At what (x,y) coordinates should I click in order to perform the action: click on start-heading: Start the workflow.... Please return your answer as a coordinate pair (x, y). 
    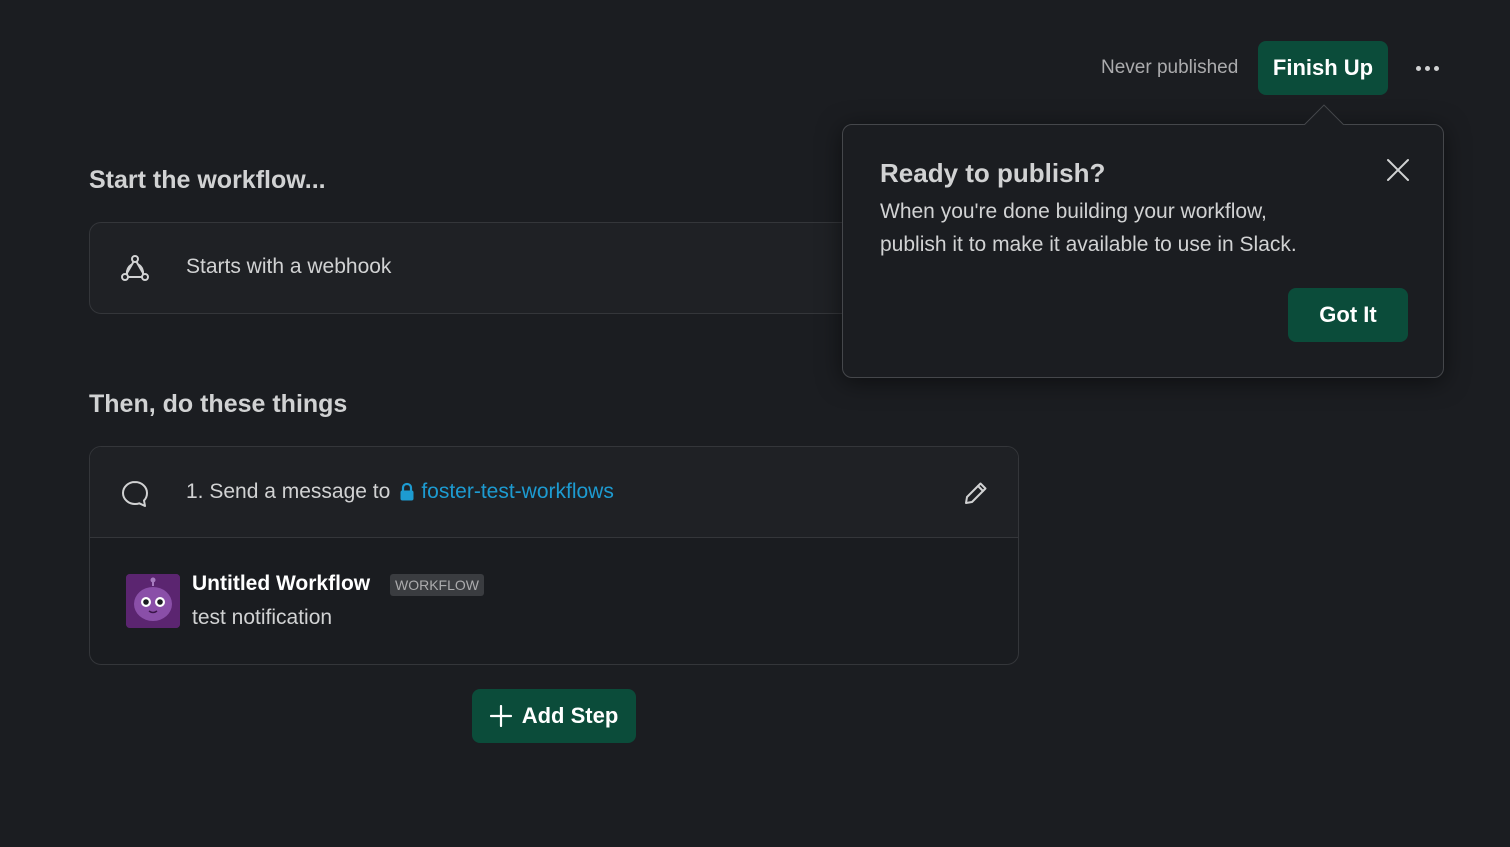
    Looking at the image, I should click on (207, 180).